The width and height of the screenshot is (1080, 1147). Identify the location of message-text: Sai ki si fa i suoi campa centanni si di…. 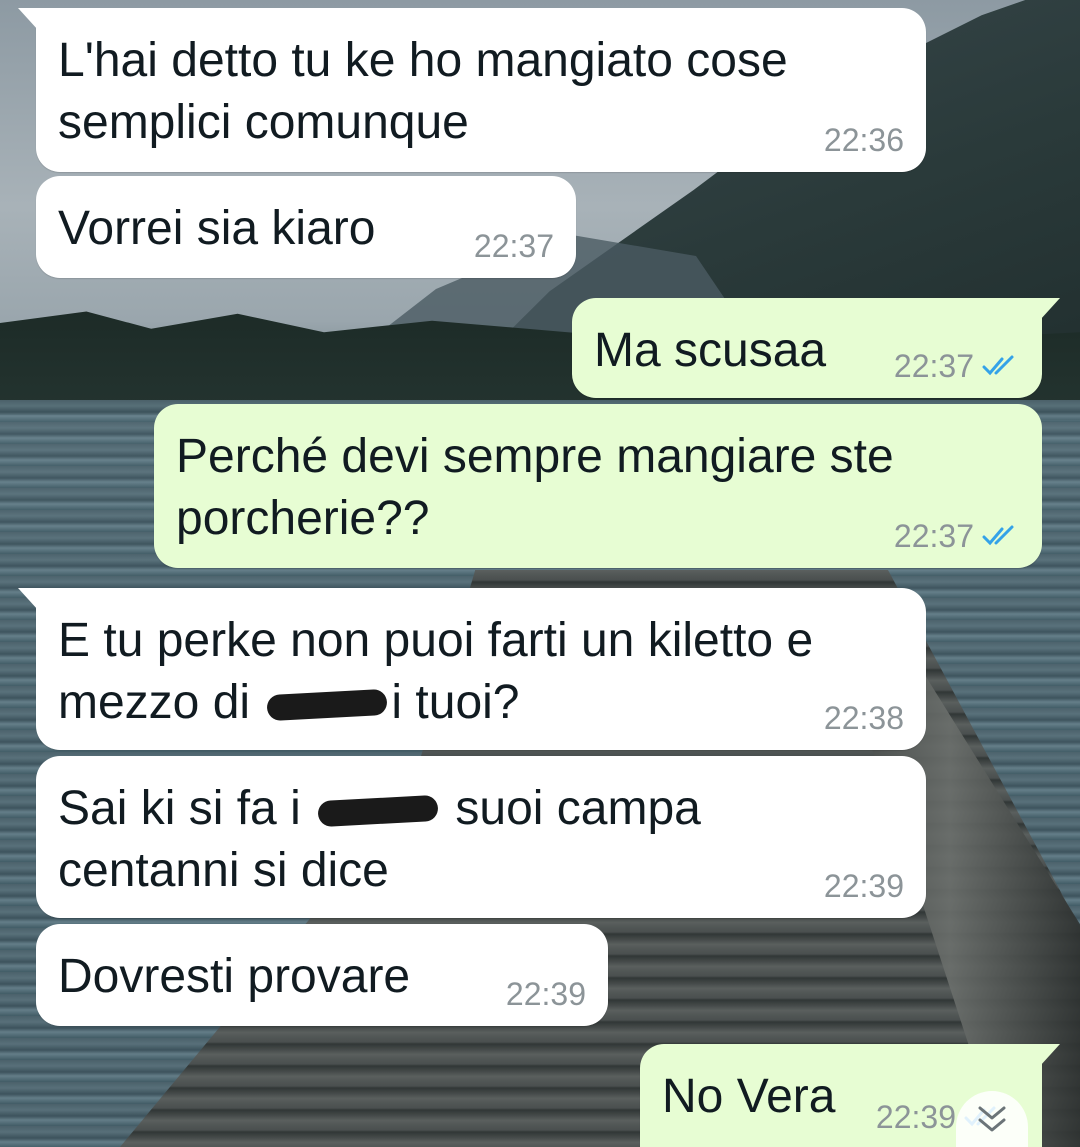
(379, 839).